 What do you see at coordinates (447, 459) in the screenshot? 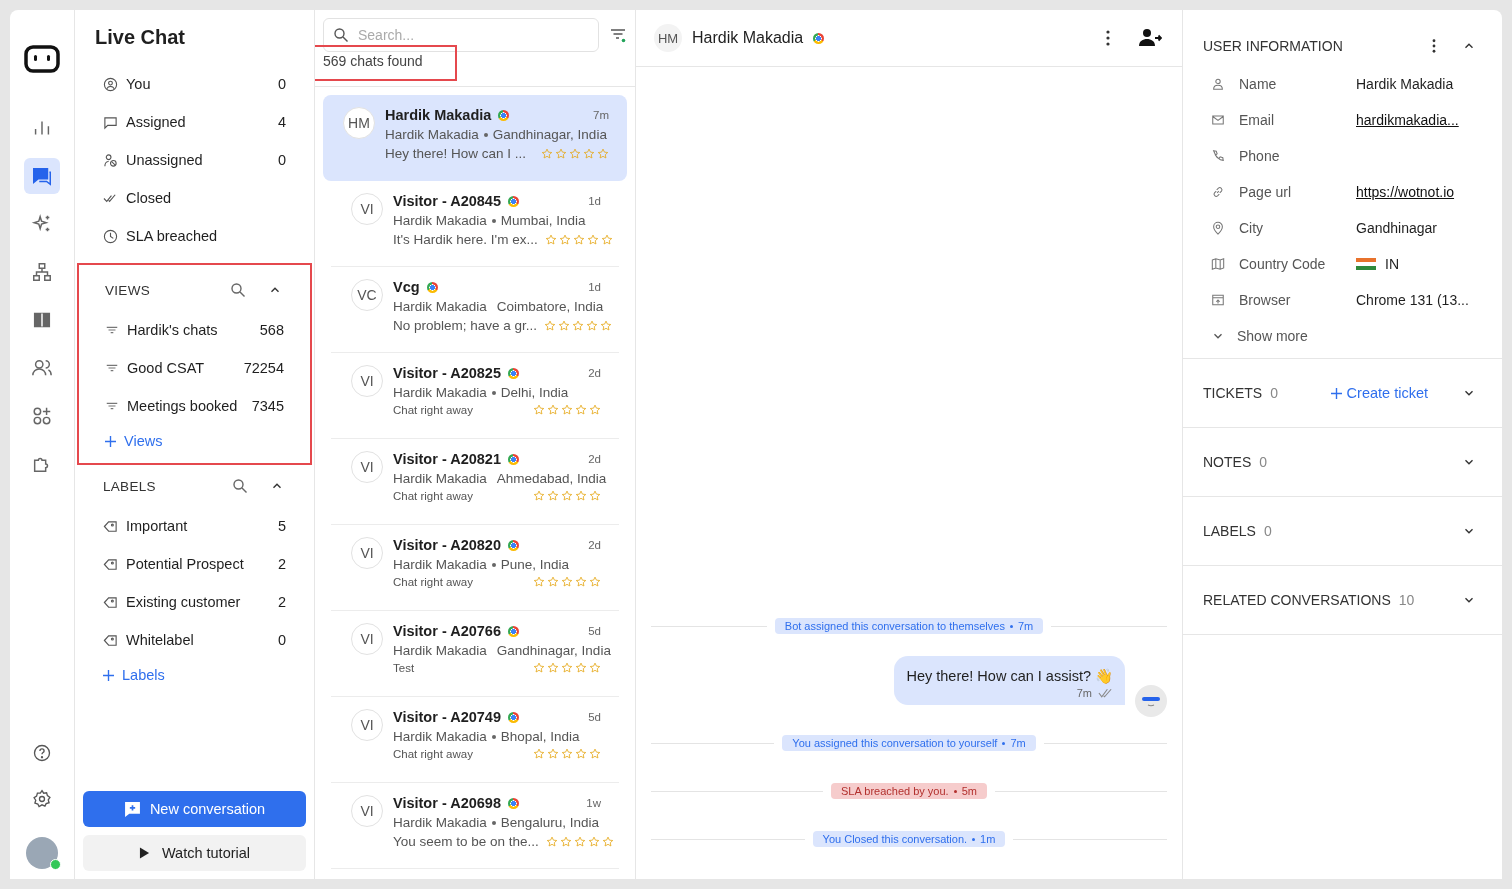
I see `contact-name: Visitor - A20821` at bounding box center [447, 459].